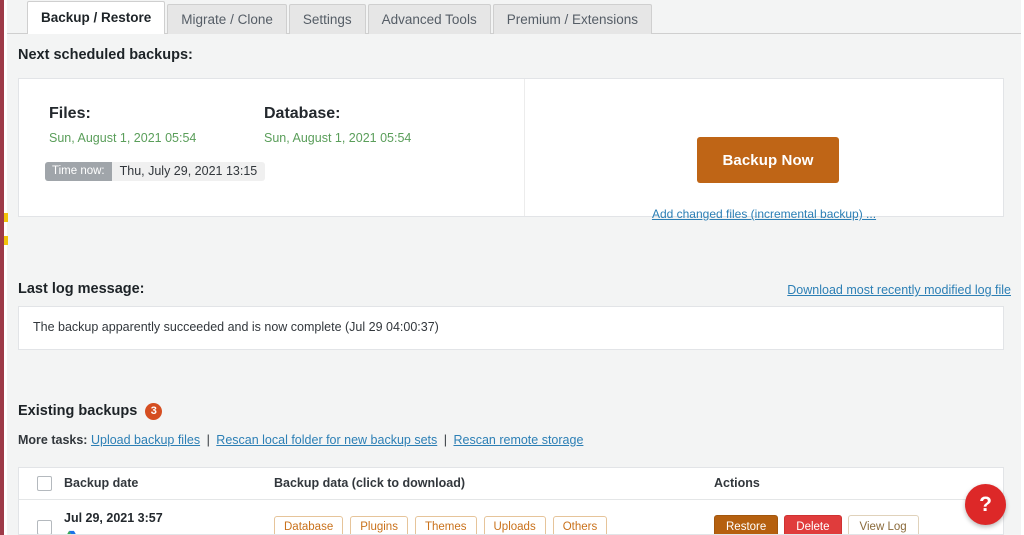 The width and height of the screenshot is (1024, 535). What do you see at coordinates (145, 440) in the screenshot?
I see `upload-backup-files-link: Upload backup files` at bounding box center [145, 440].